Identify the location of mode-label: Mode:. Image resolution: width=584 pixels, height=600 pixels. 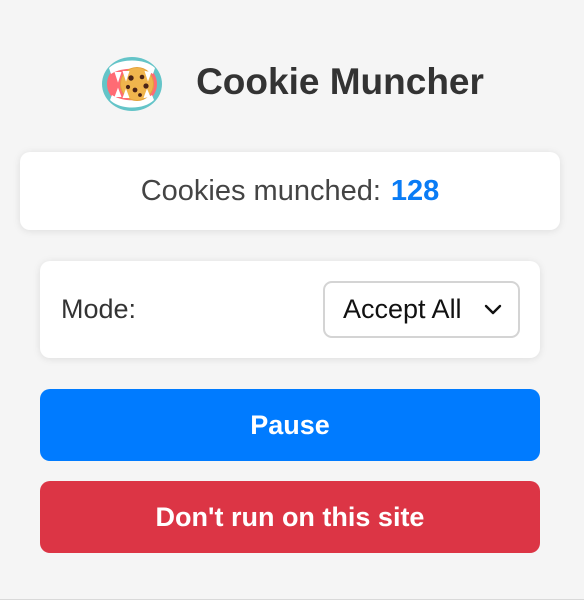
(99, 309).